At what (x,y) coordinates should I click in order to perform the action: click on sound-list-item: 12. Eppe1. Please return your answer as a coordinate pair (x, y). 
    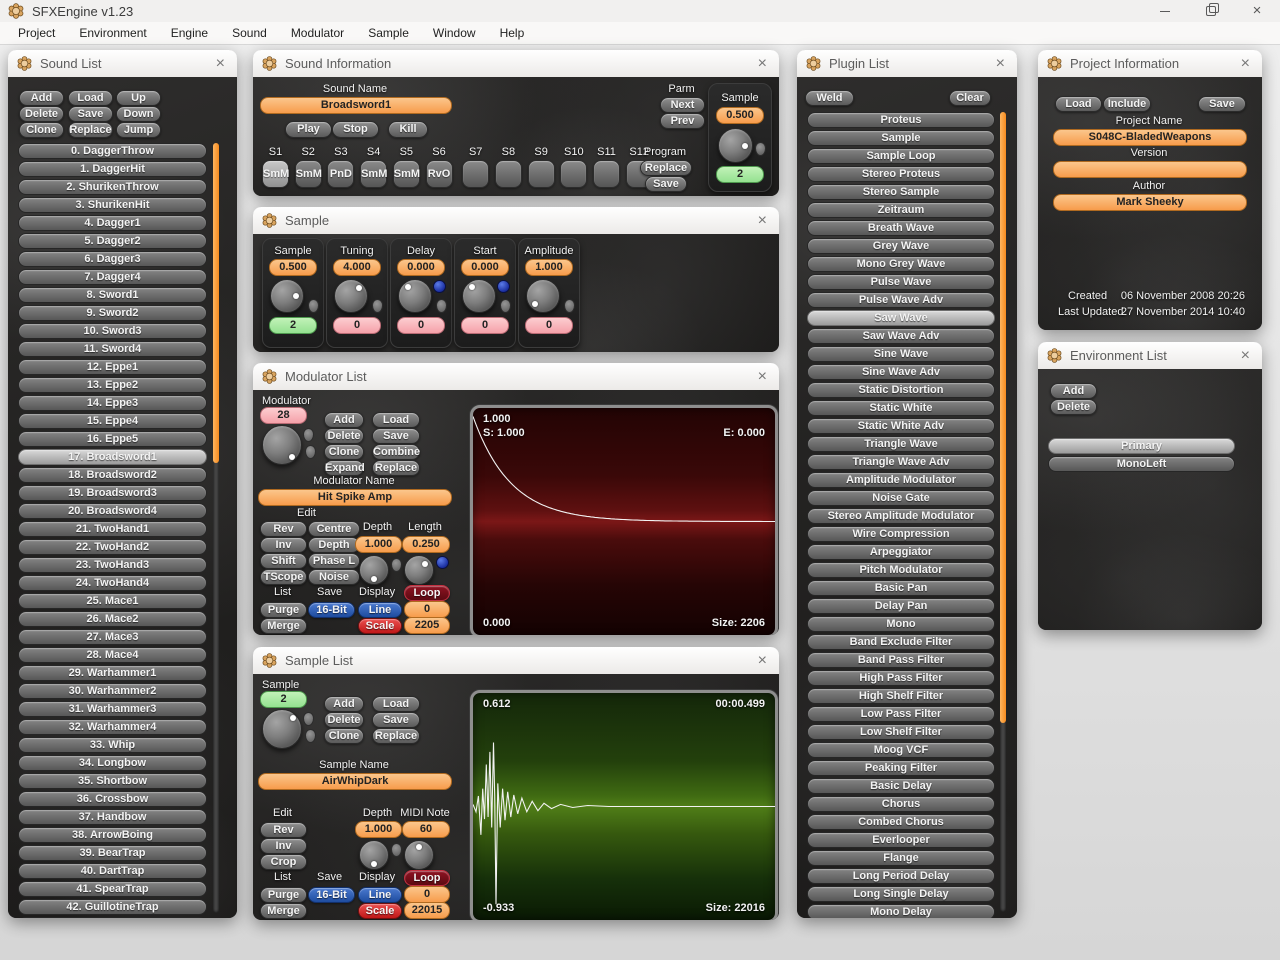
    Looking at the image, I should click on (112, 367).